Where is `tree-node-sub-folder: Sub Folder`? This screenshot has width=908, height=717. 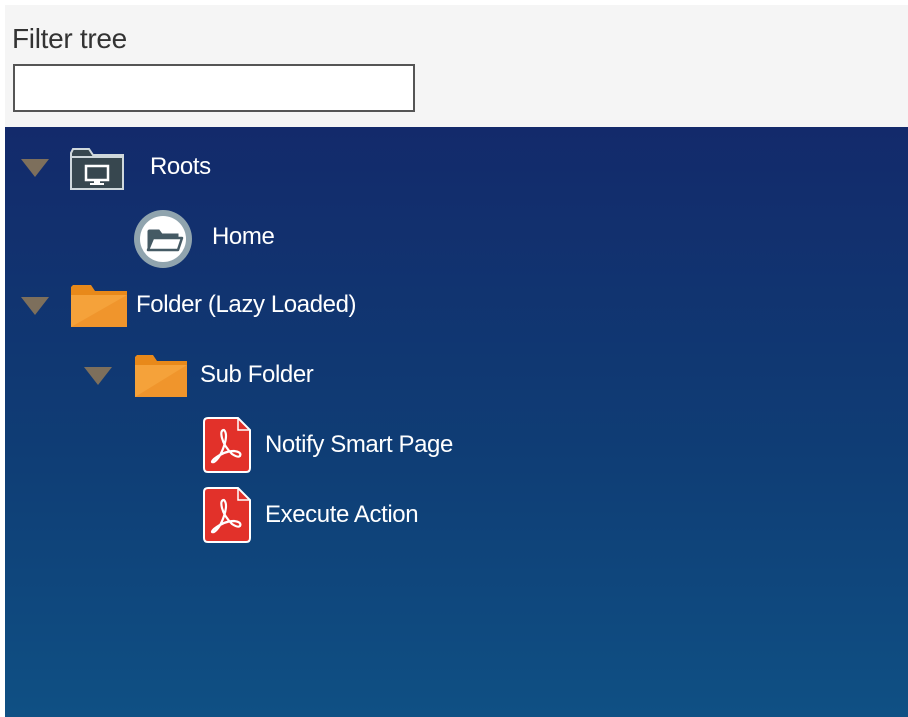
tree-node-sub-folder: Sub Folder is located at coordinates (185, 375).